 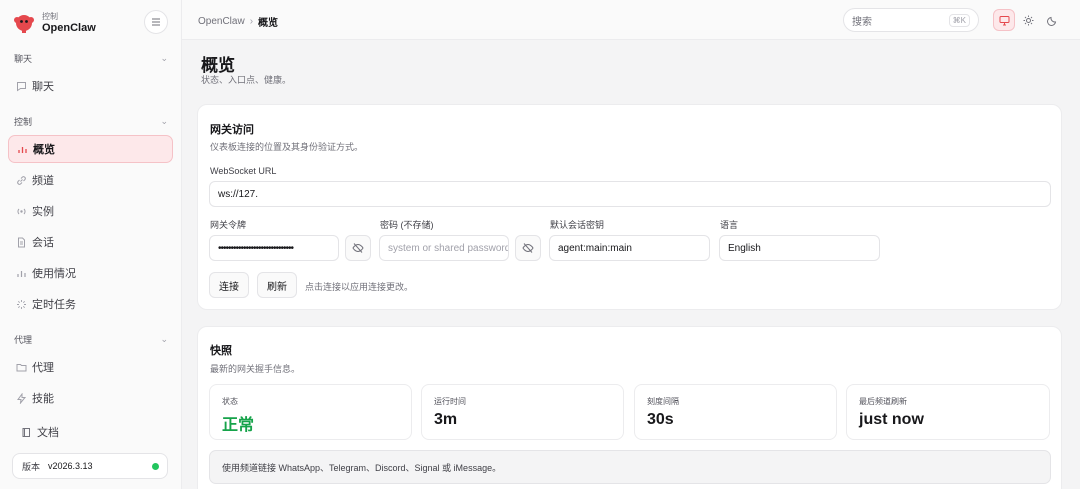 What do you see at coordinates (891, 419) in the screenshot?
I see `stat-value: just now` at bounding box center [891, 419].